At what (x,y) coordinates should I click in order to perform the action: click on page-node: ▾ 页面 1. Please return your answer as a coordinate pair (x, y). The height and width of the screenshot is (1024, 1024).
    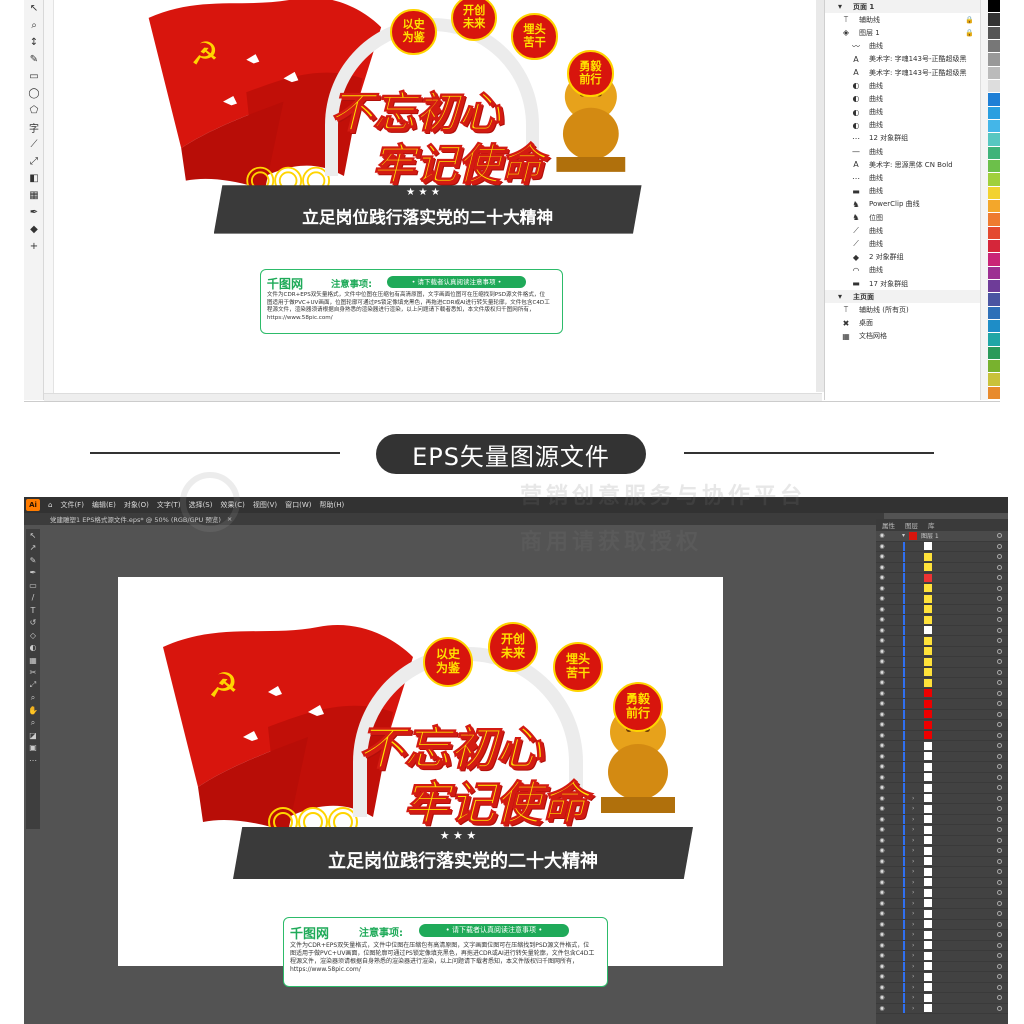
    Looking at the image, I should click on (902, 7).